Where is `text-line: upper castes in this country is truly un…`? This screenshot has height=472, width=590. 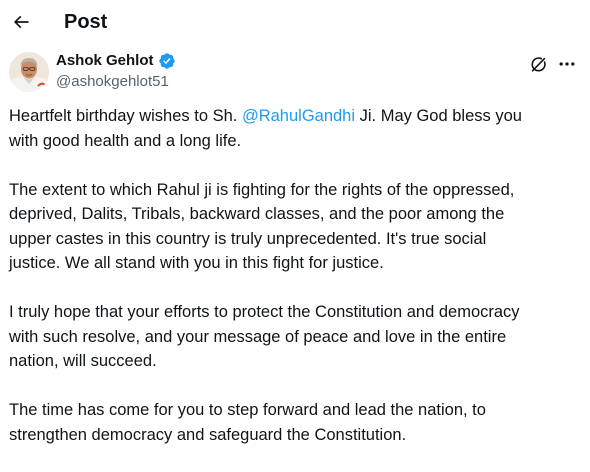 text-line: upper castes in this country is truly un… is located at coordinates (248, 238).